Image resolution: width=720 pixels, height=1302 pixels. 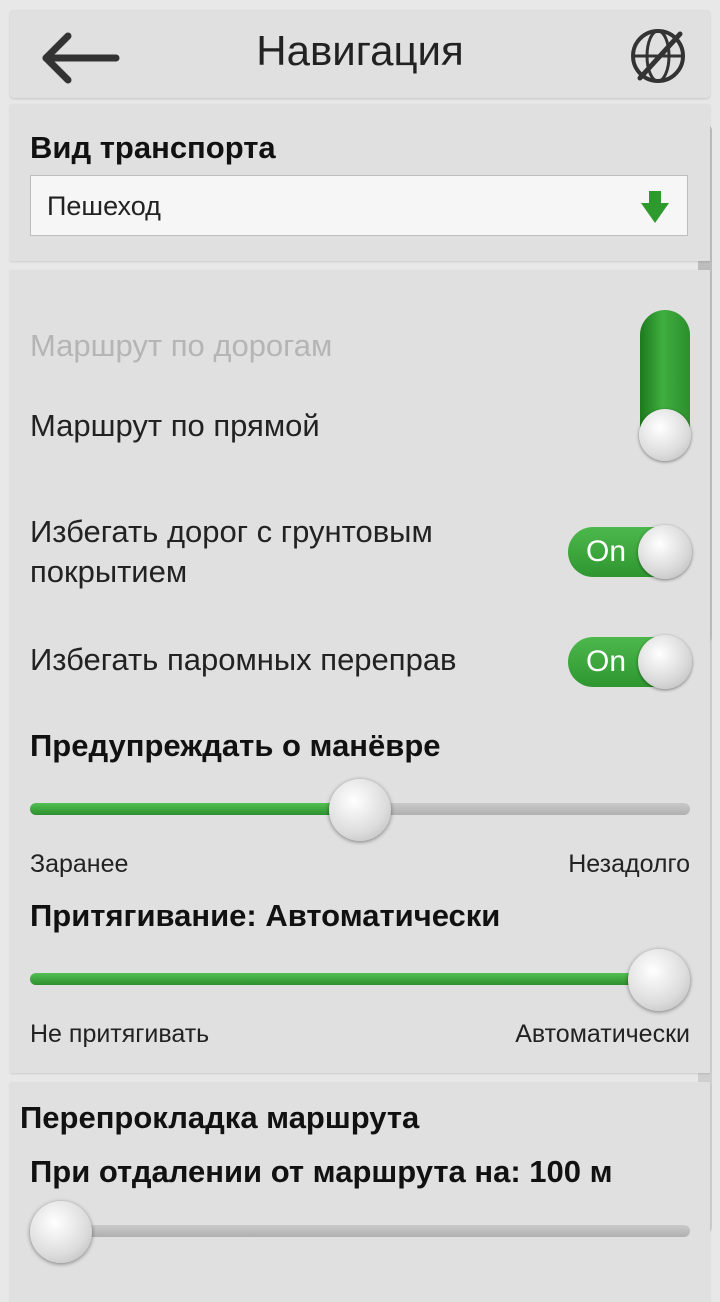 What do you see at coordinates (665, 435) in the screenshot?
I see `route-mode-switch-knob` at bounding box center [665, 435].